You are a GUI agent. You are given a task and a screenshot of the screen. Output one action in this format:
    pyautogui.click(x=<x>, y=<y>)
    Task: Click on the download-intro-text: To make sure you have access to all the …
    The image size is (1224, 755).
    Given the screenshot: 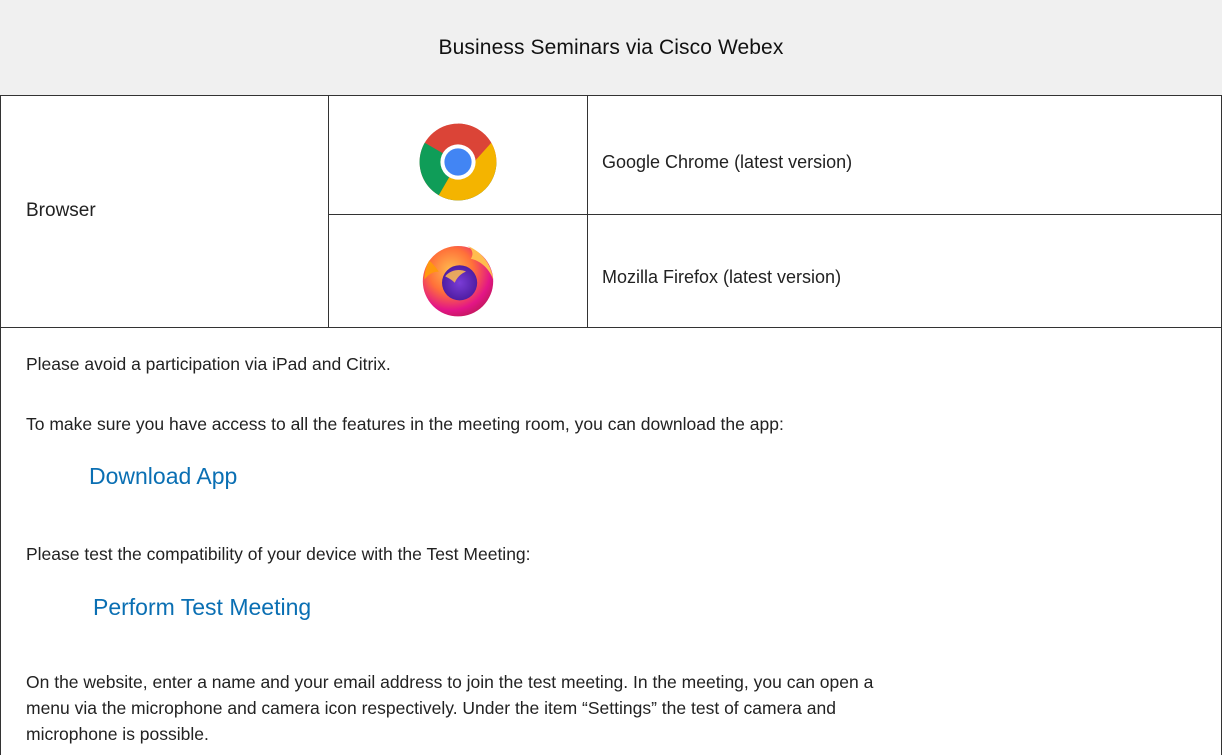 What is the action you would take?
    pyautogui.click(x=405, y=424)
    